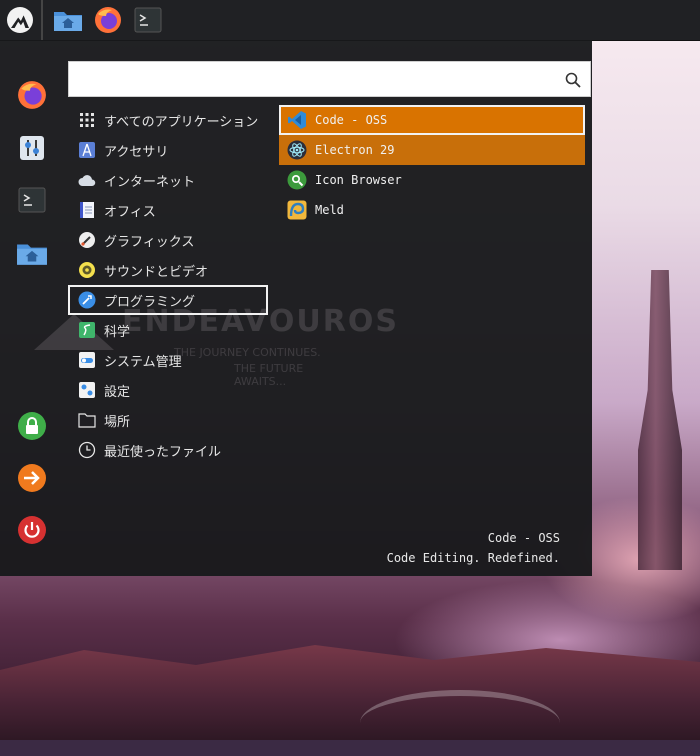  What do you see at coordinates (117, 422) in the screenshot?
I see `category-label: 場所` at bounding box center [117, 422].